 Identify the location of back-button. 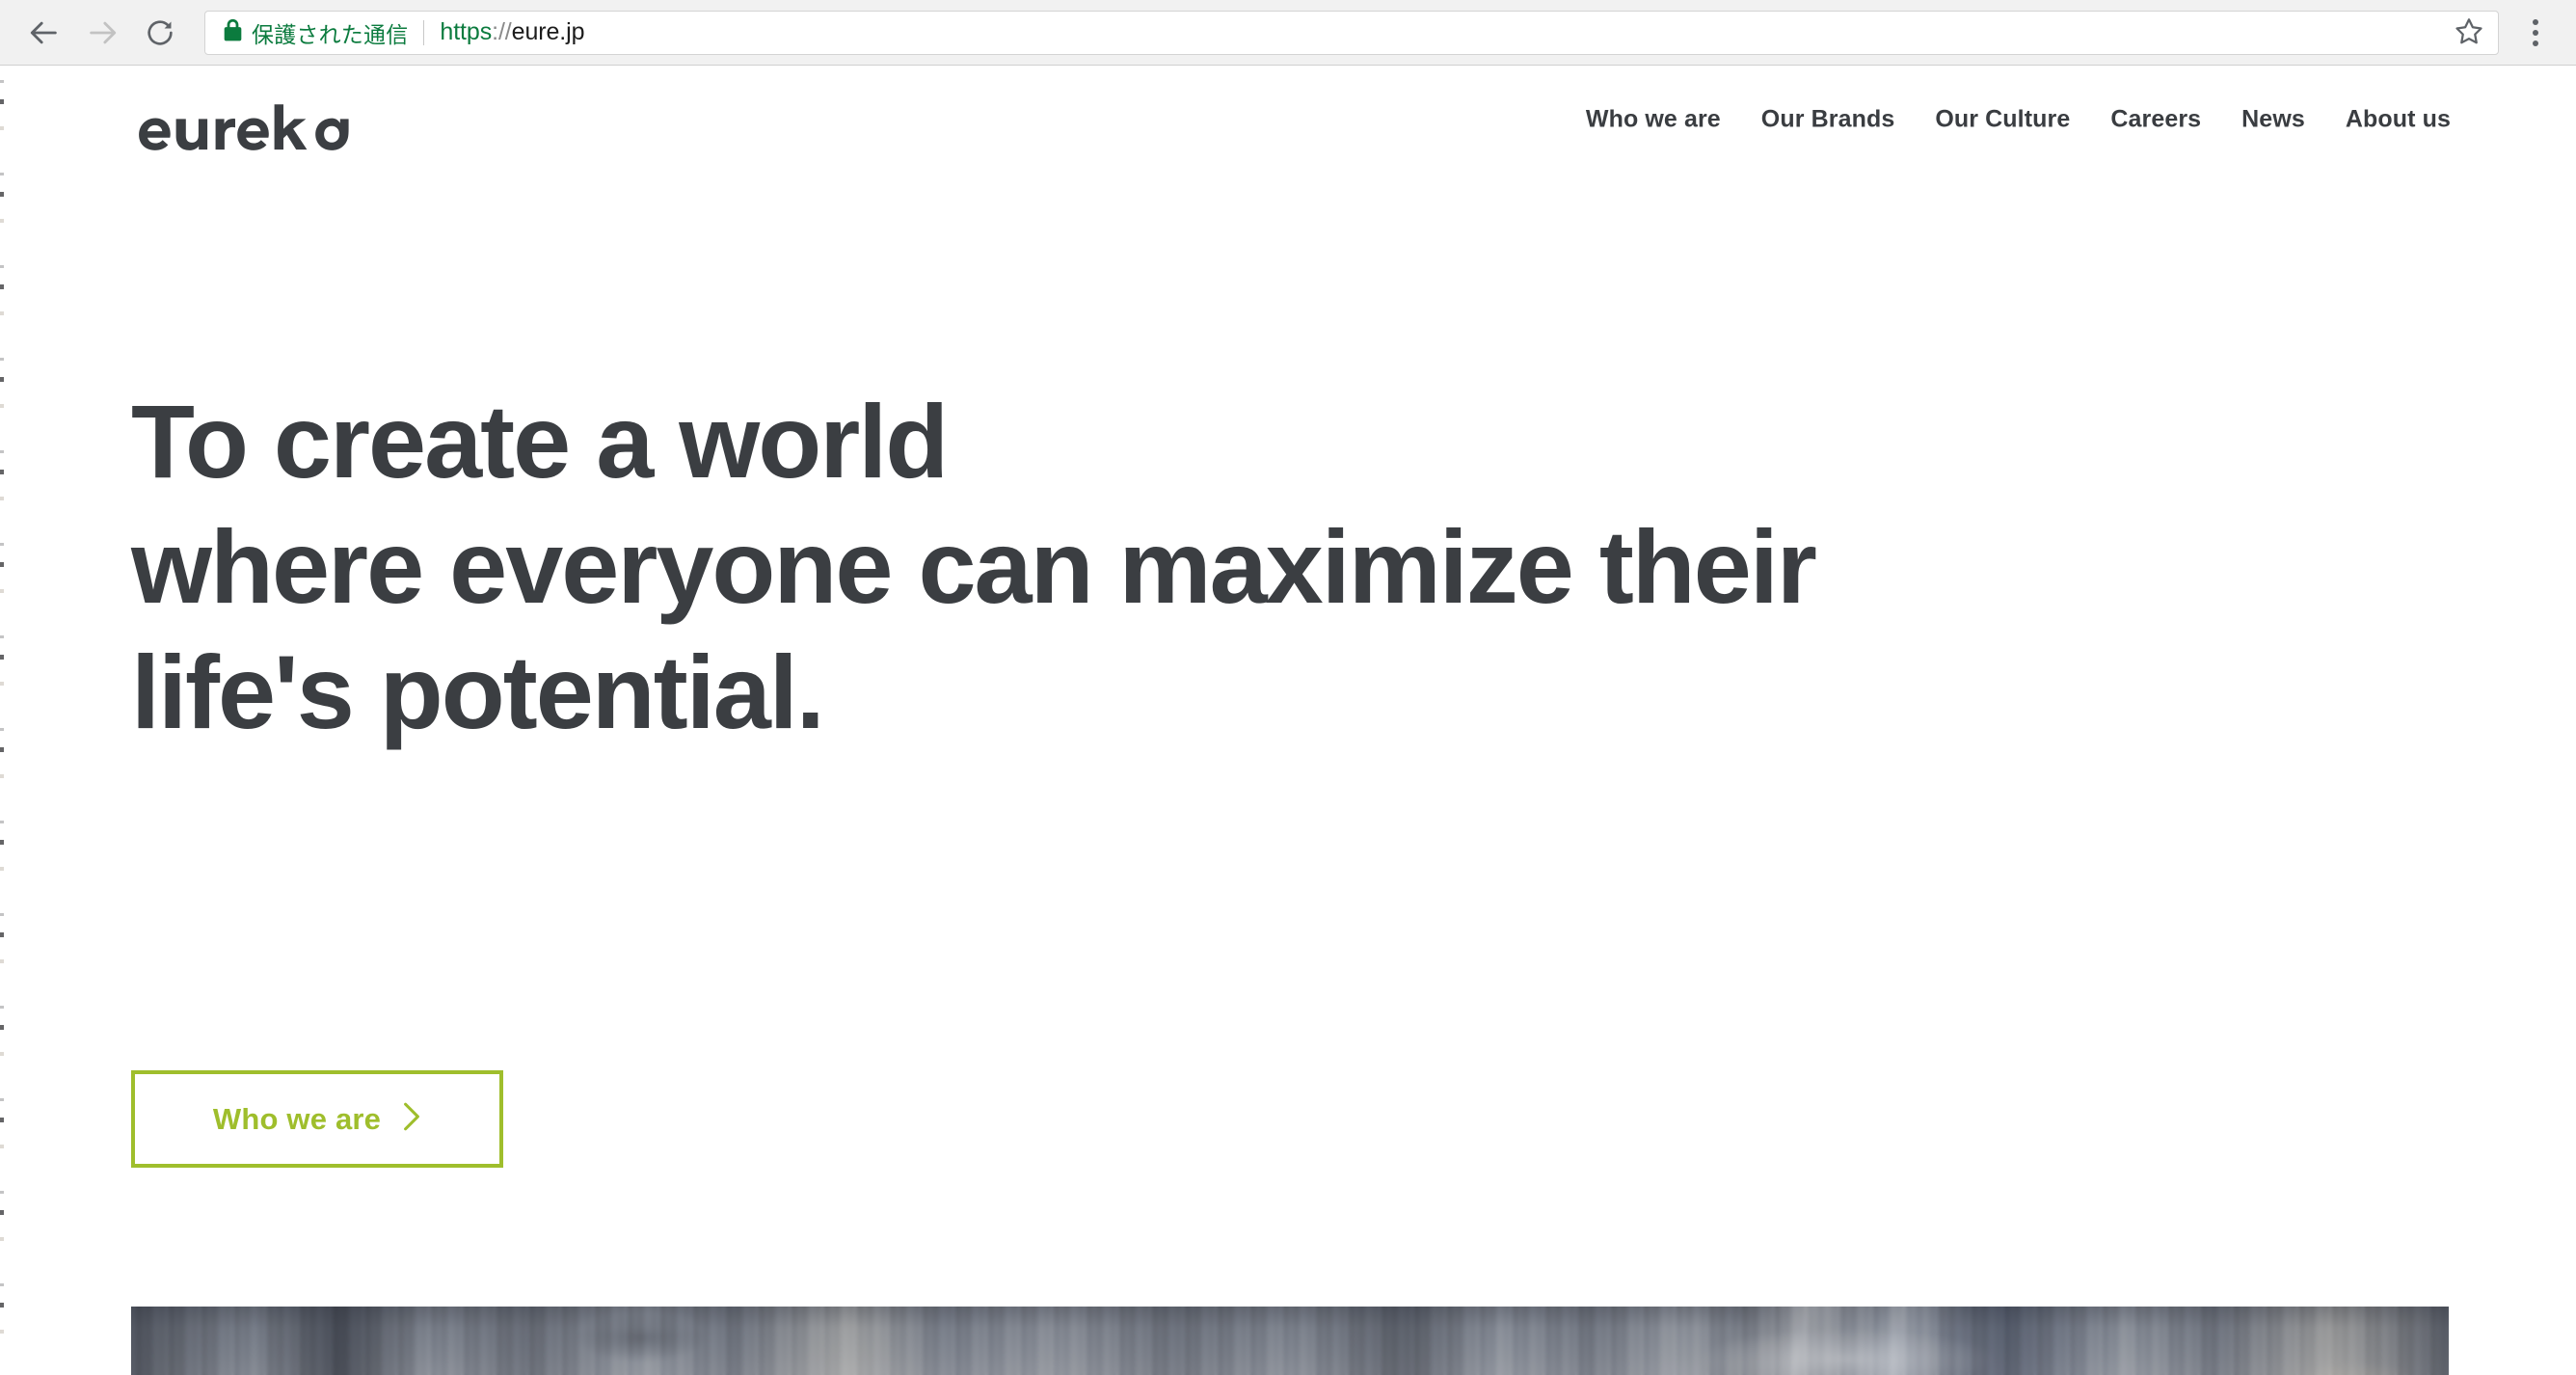
(44, 33).